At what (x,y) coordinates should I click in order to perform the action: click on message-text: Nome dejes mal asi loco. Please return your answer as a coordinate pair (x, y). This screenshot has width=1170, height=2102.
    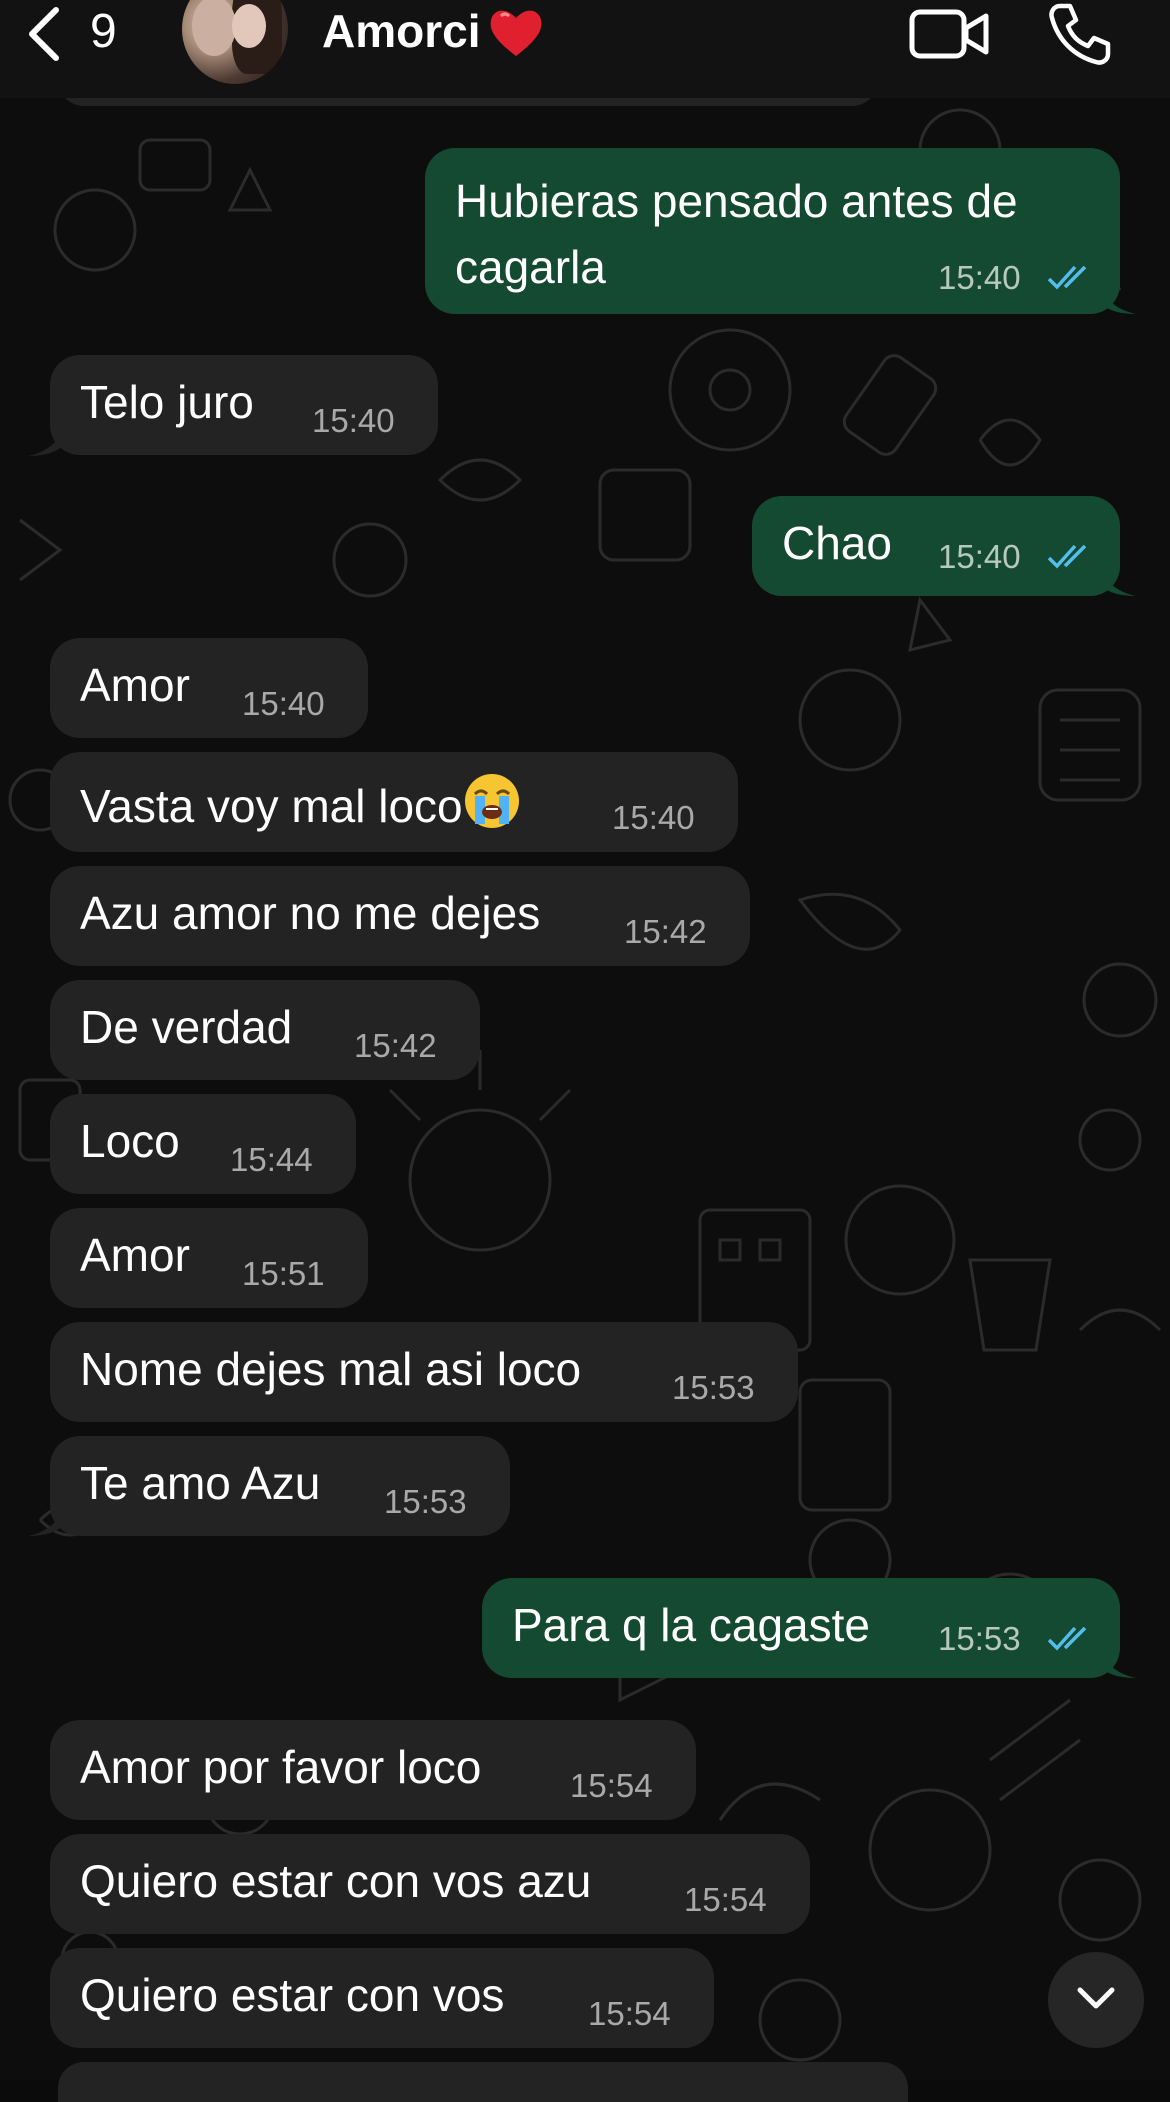
    Looking at the image, I should click on (331, 1369).